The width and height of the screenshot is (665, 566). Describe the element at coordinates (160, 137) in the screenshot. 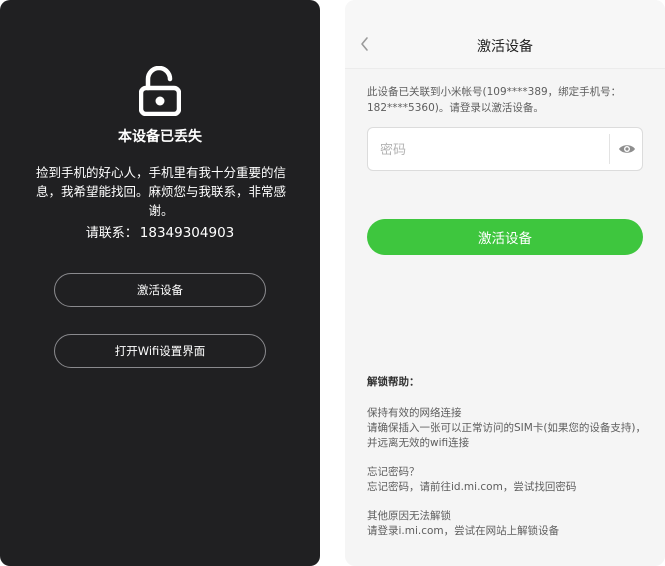

I see `lost-title: 本设备已丢失` at that location.